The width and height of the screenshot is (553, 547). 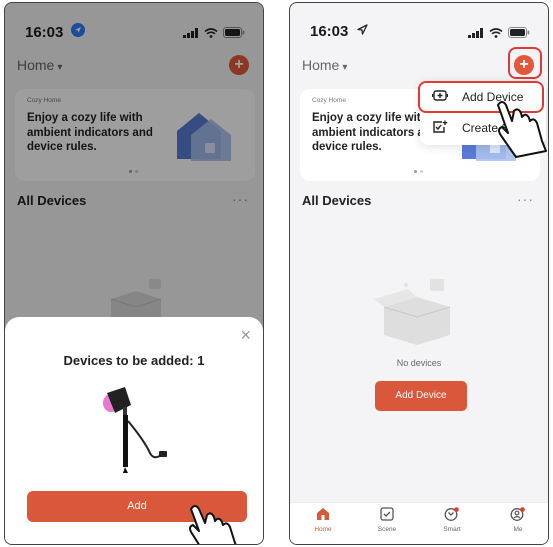 What do you see at coordinates (441, 128) in the screenshot?
I see `create-scene-icon` at bounding box center [441, 128].